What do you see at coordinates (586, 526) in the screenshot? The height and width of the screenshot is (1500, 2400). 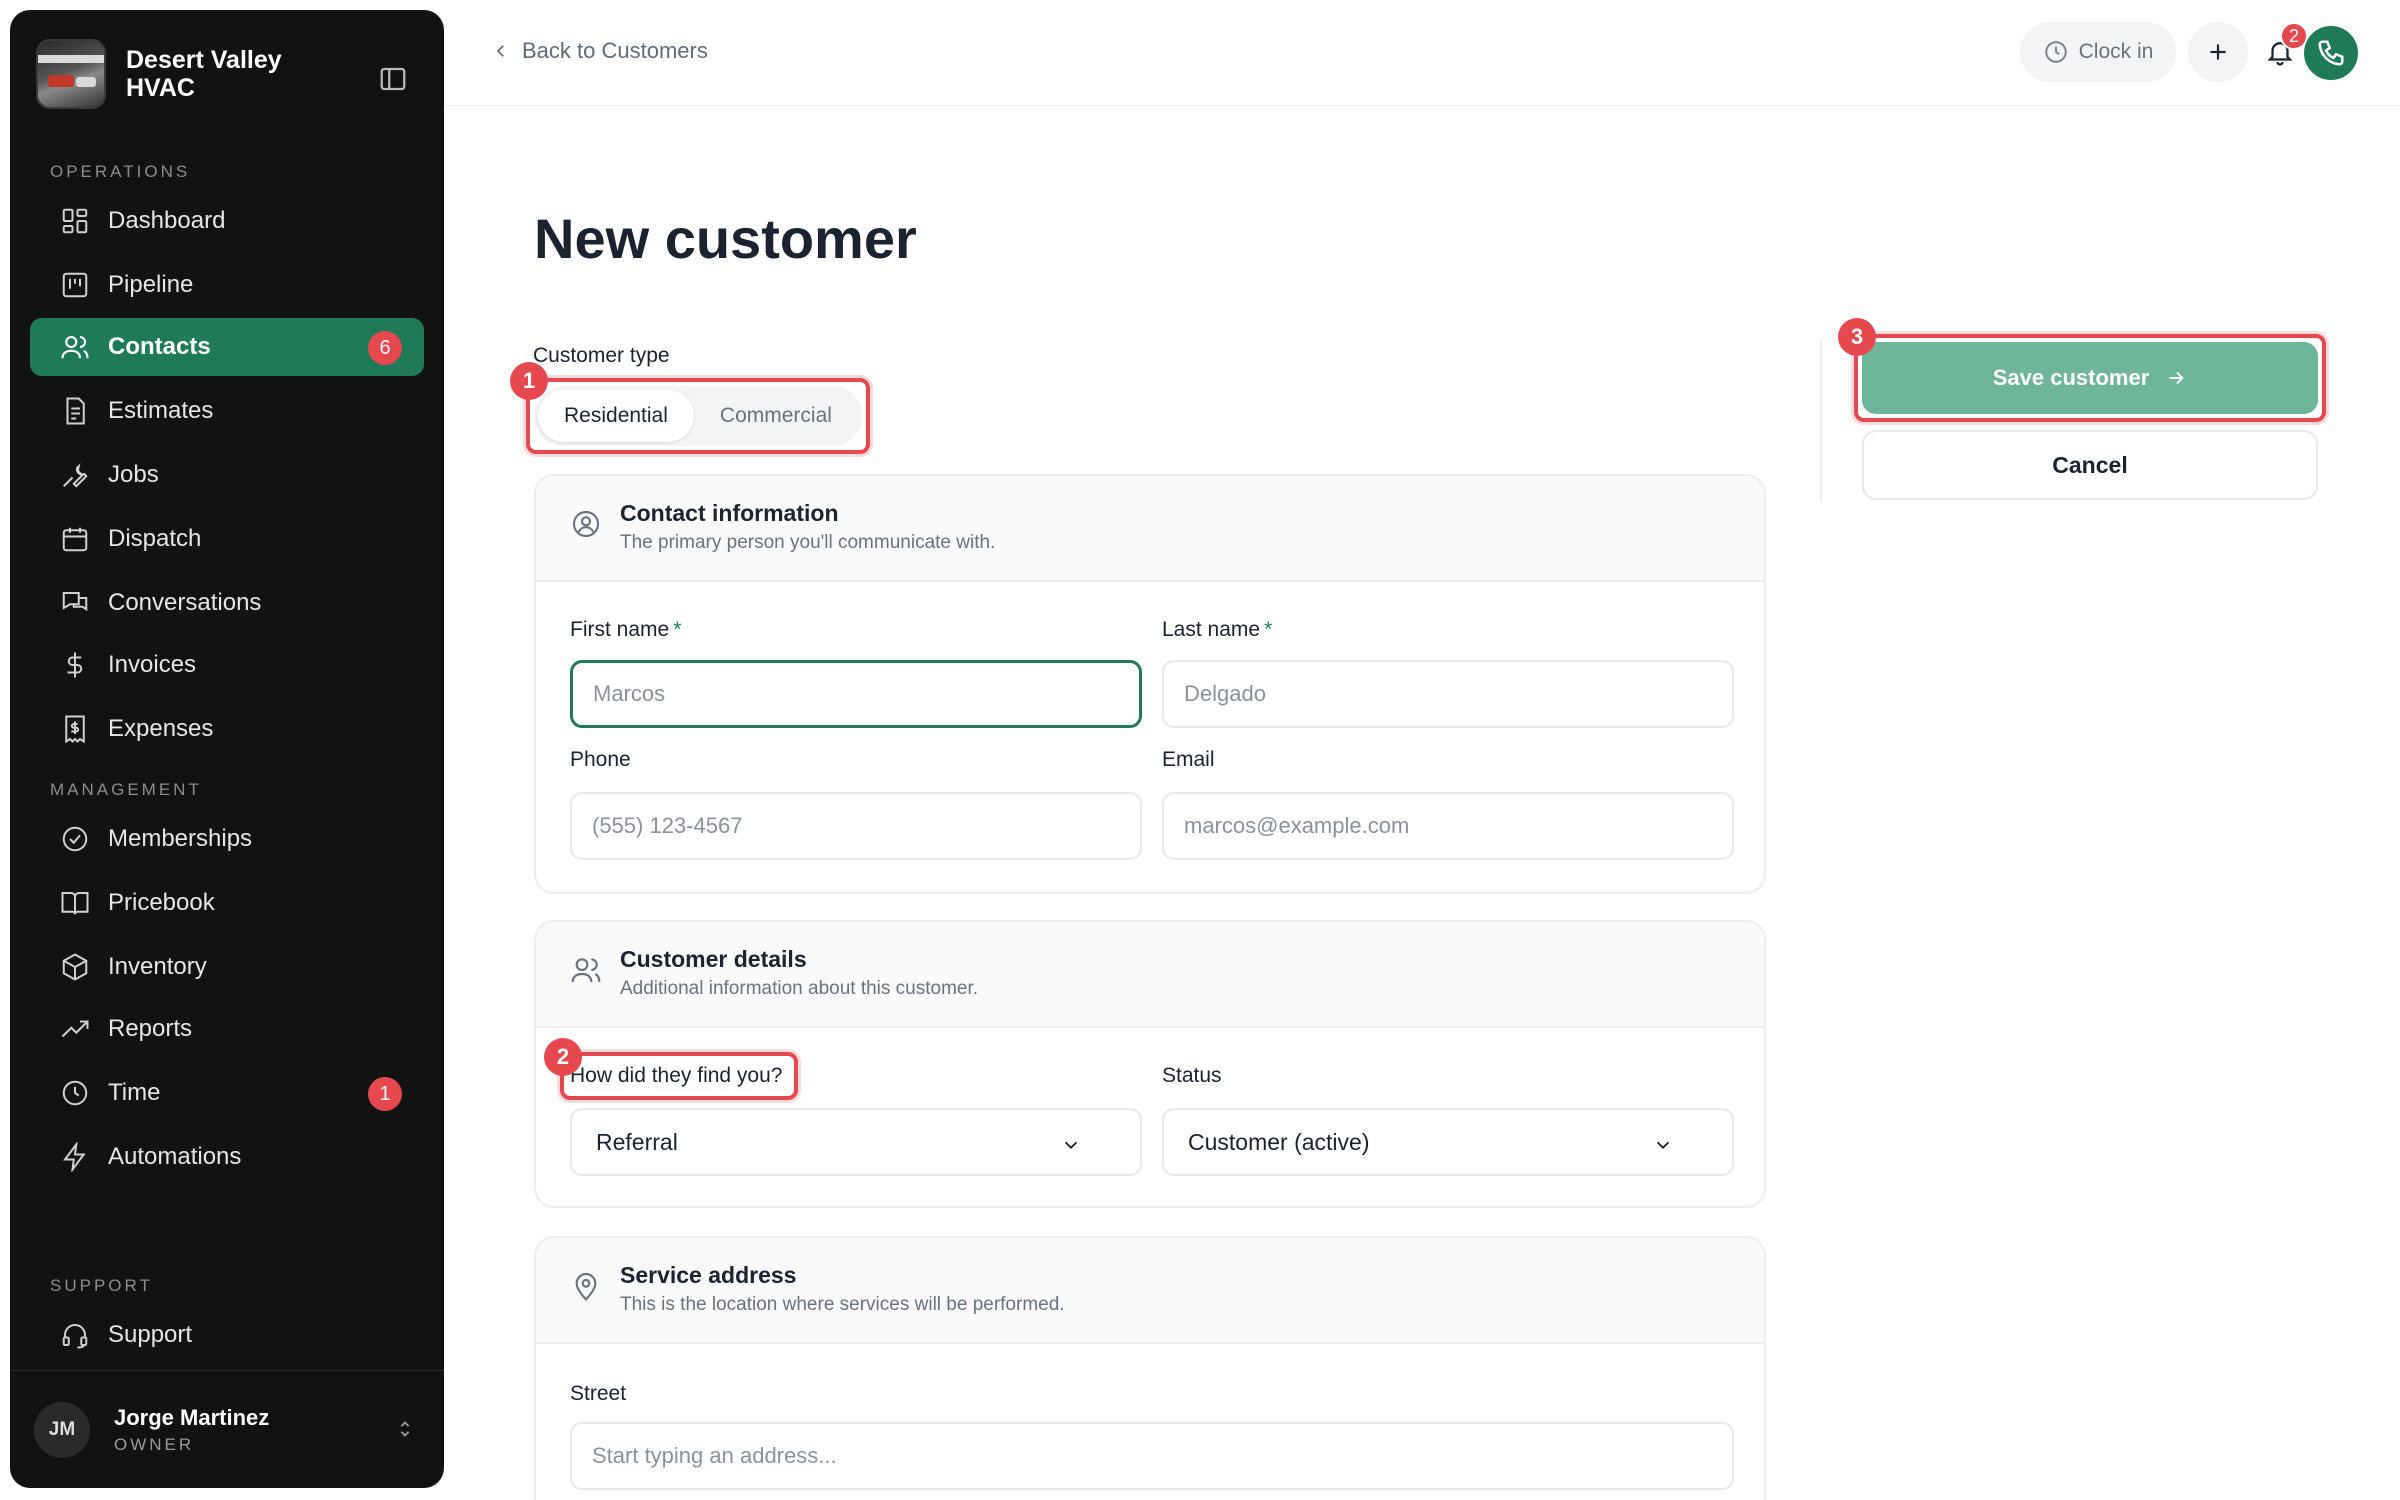 I see `user-circle-icon` at bounding box center [586, 526].